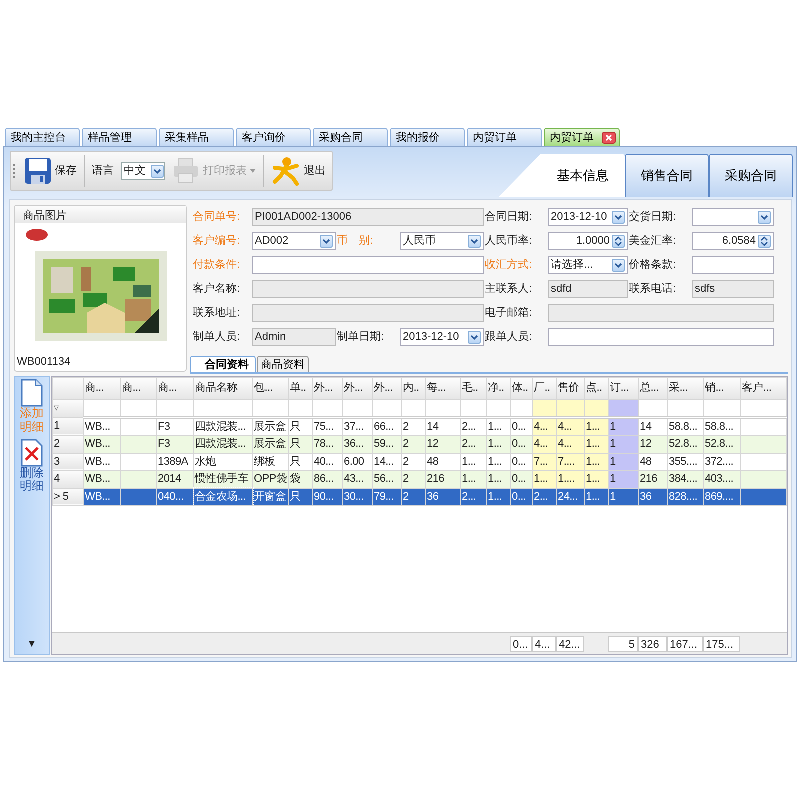 This screenshot has width=800, height=800. I want to click on tab: 我的主控台, so click(42, 137).